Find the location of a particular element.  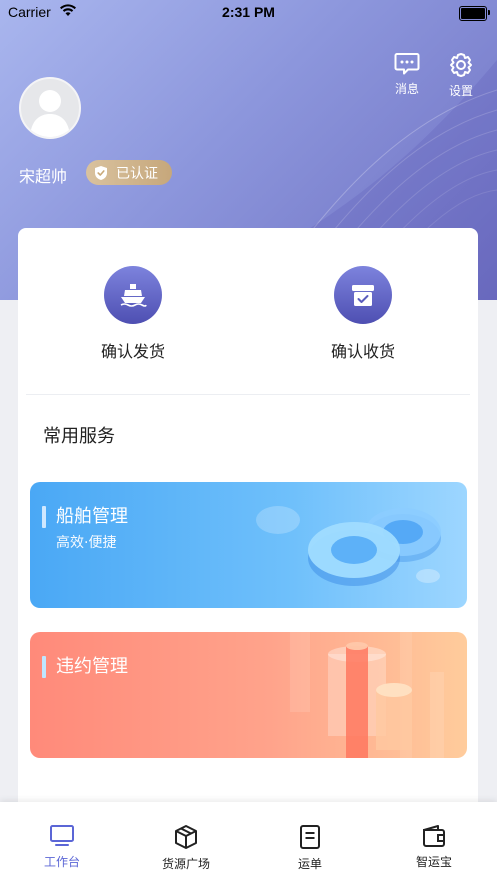

tab-bar: 工作台 货源广场 运单 智运宝 is located at coordinates (248, 842).